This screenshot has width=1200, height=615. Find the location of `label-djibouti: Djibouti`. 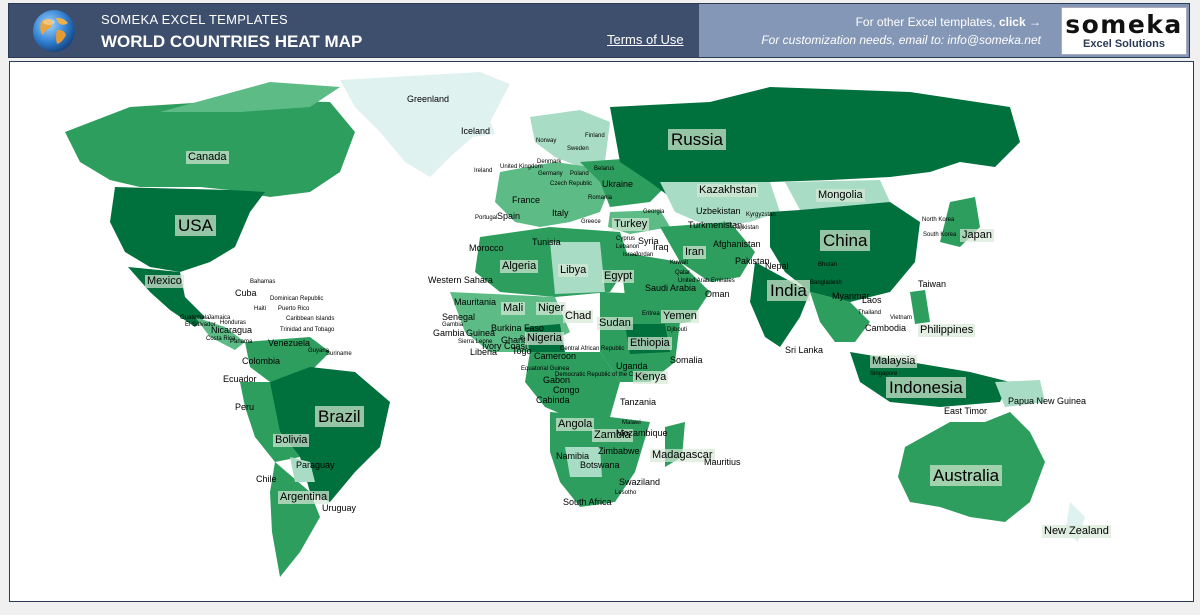

label-djibouti: Djibouti is located at coordinates (677, 330).